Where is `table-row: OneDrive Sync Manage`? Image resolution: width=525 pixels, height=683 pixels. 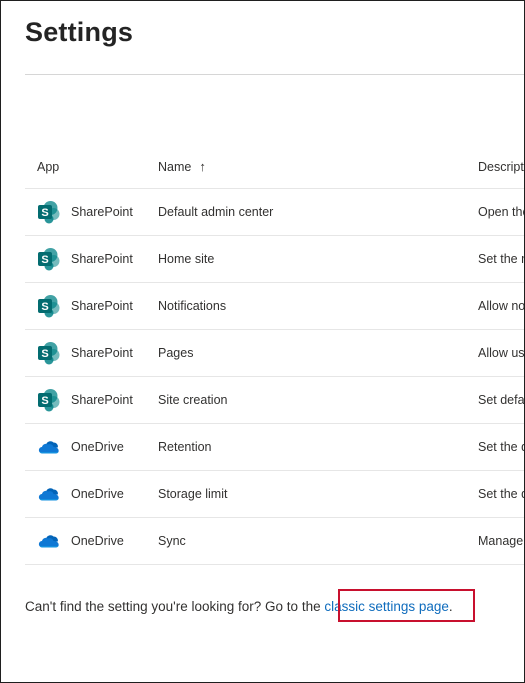
table-row: OneDrive Sync Manage is located at coordinates (274, 541).